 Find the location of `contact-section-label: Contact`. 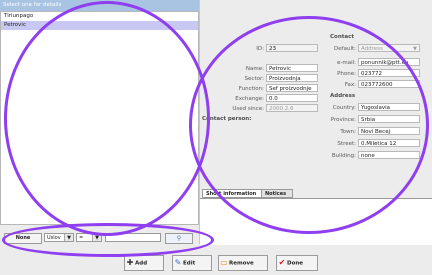

contact-section-label: Contact is located at coordinates (342, 37).